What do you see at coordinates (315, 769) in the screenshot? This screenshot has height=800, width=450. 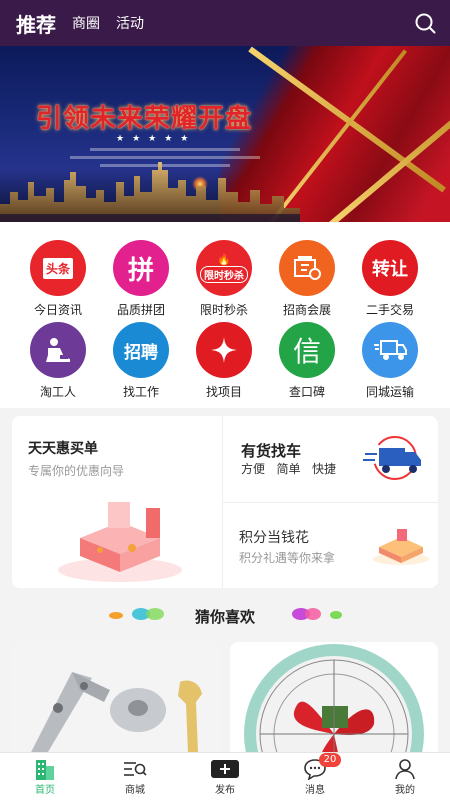 I see `message-icon` at bounding box center [315, 769].